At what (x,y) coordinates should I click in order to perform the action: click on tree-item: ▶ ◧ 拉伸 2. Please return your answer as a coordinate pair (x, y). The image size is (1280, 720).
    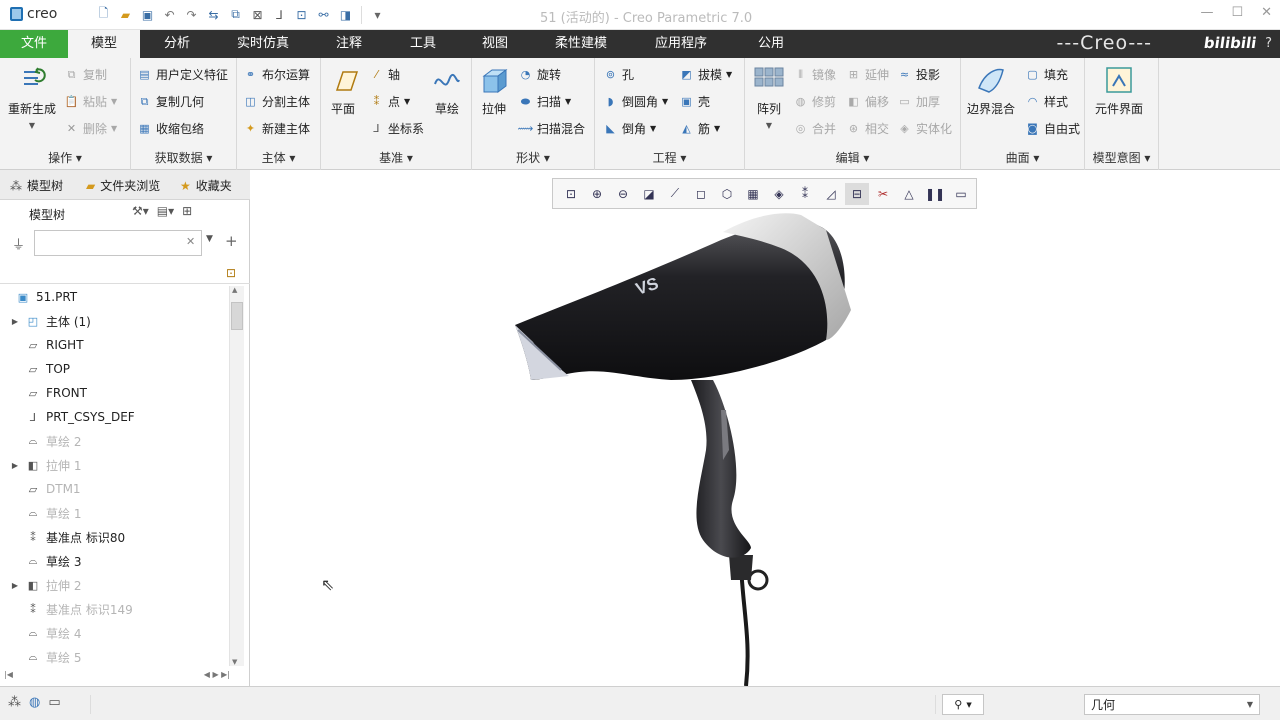
    Looking at the image, I should click on (46, 585).